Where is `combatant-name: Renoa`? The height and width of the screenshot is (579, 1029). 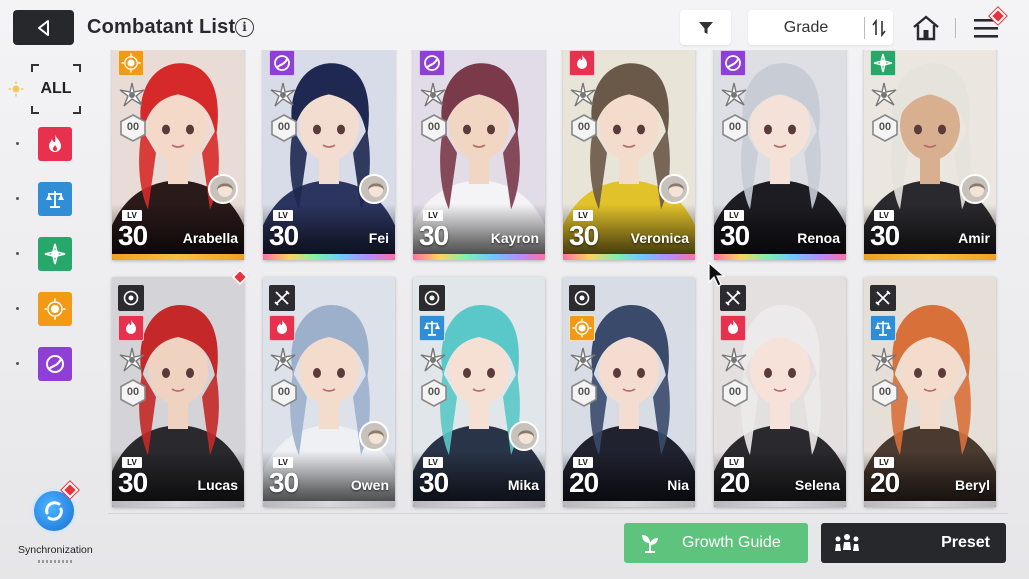
combatant-name: Renoa is located at coordinates (818, 238).